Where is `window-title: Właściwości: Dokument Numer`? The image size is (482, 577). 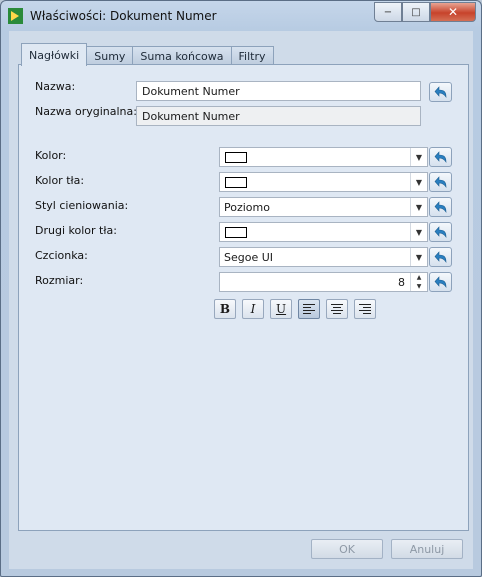 window-title: Właściwości: Dokument Numer is located at coordinates (123, 16).